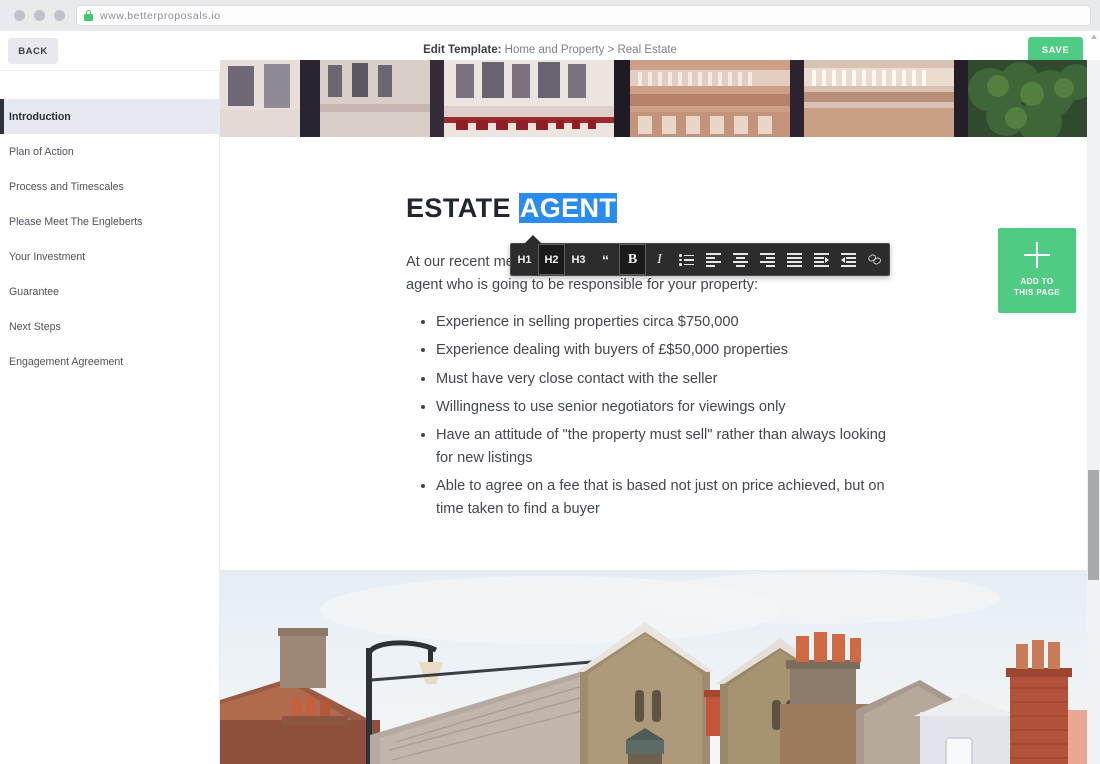 This screenshot has height=764, width=1100. What do you see at coordinates (41, 151) in the screenshot?
I see `sidebar-item-label: Plan of Action` at bounding box center [41, 151].